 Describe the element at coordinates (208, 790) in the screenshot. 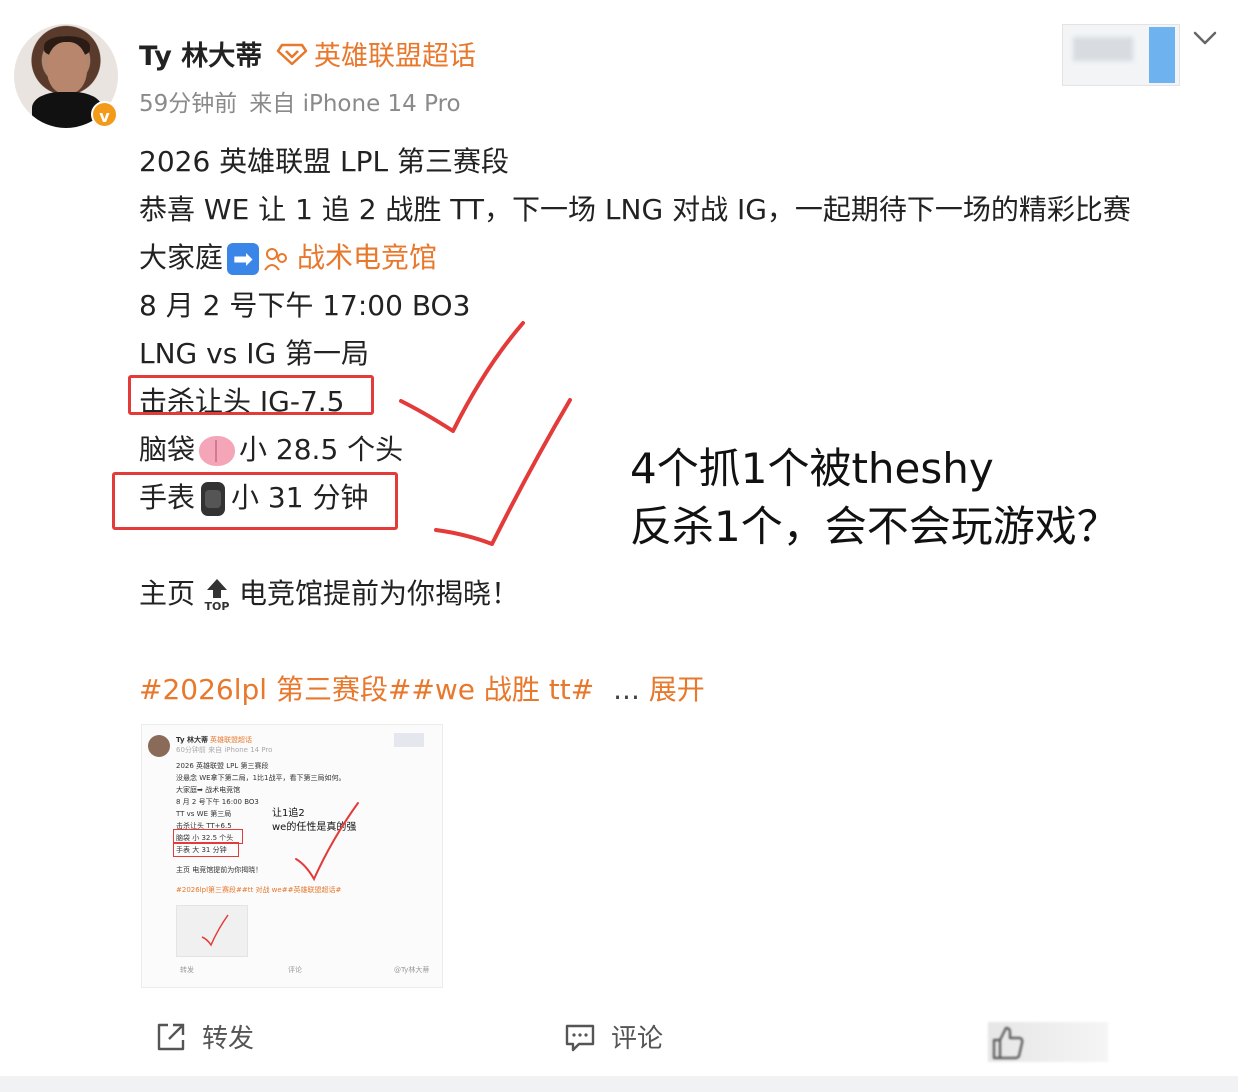

I see `thumb-line: 大家庭➡ 战术电竞馆` at that location.